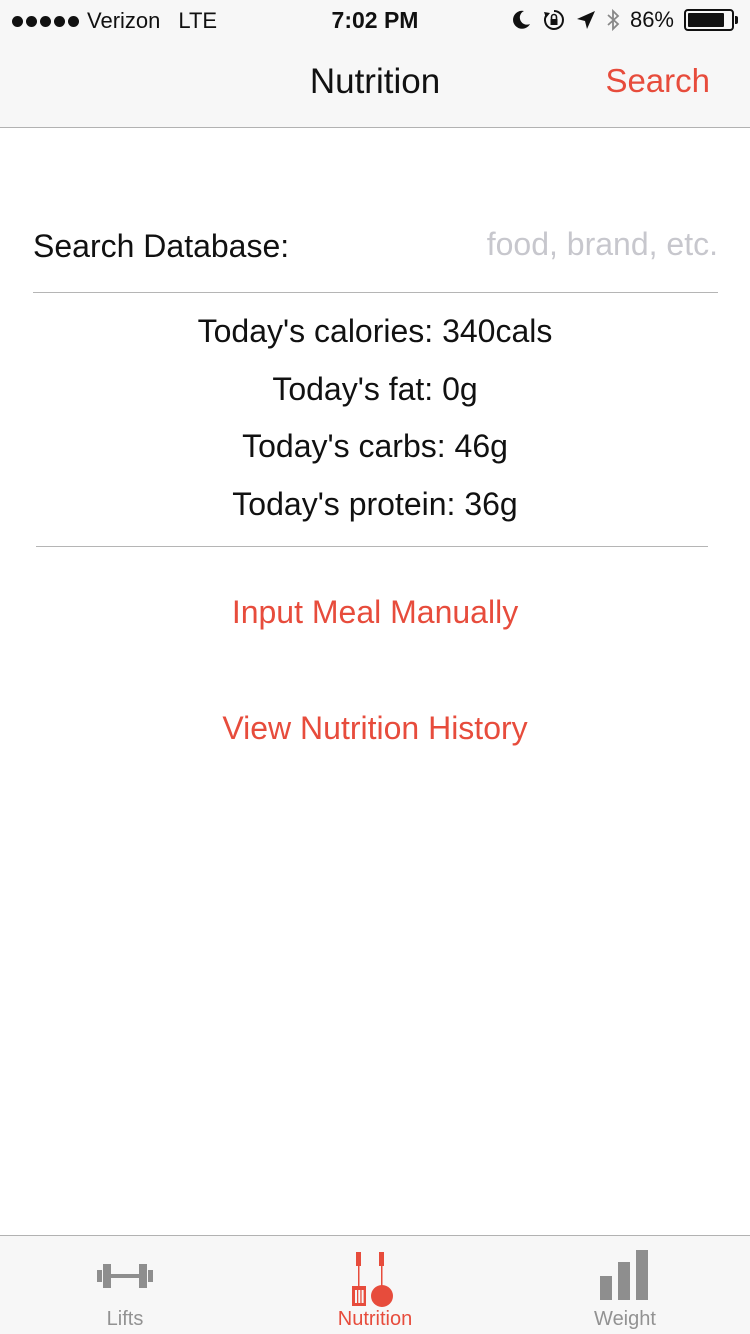  I want to click on search-database-label: Search Database:, so click(161, 246).